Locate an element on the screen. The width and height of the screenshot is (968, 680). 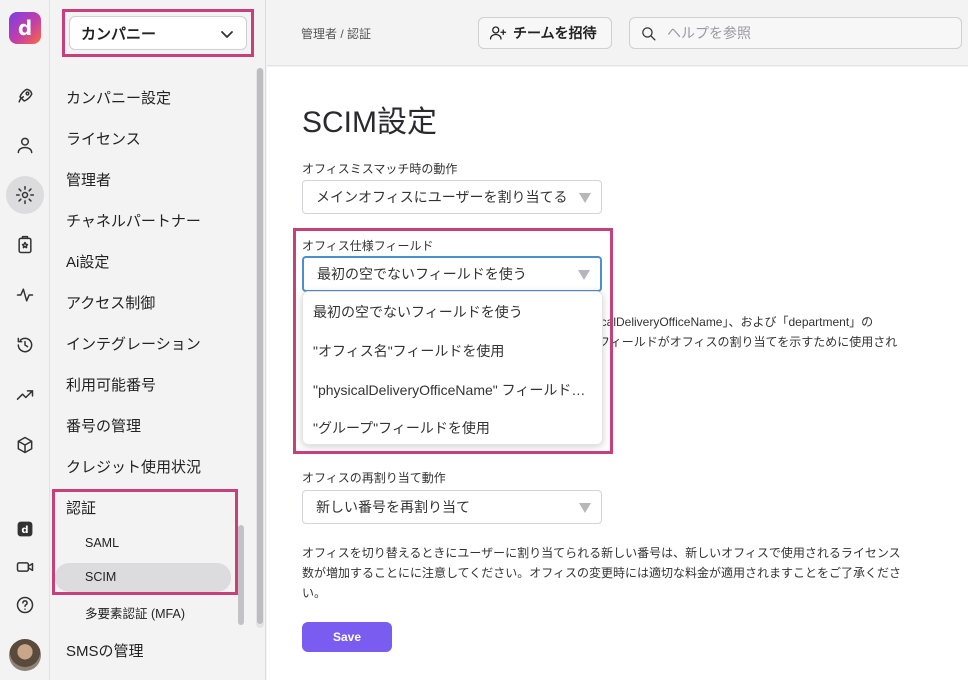
reassign-select-value: 新しい番号を再割り当て is located at coordinates (393, 507).